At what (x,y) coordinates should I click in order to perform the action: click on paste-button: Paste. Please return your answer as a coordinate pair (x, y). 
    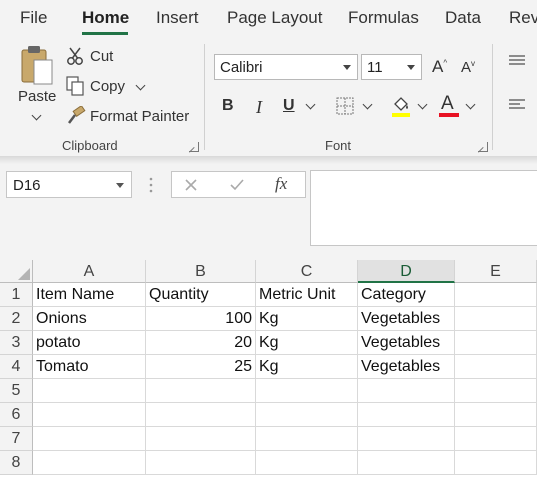
    Looking at the image, I should click on (36, 85).